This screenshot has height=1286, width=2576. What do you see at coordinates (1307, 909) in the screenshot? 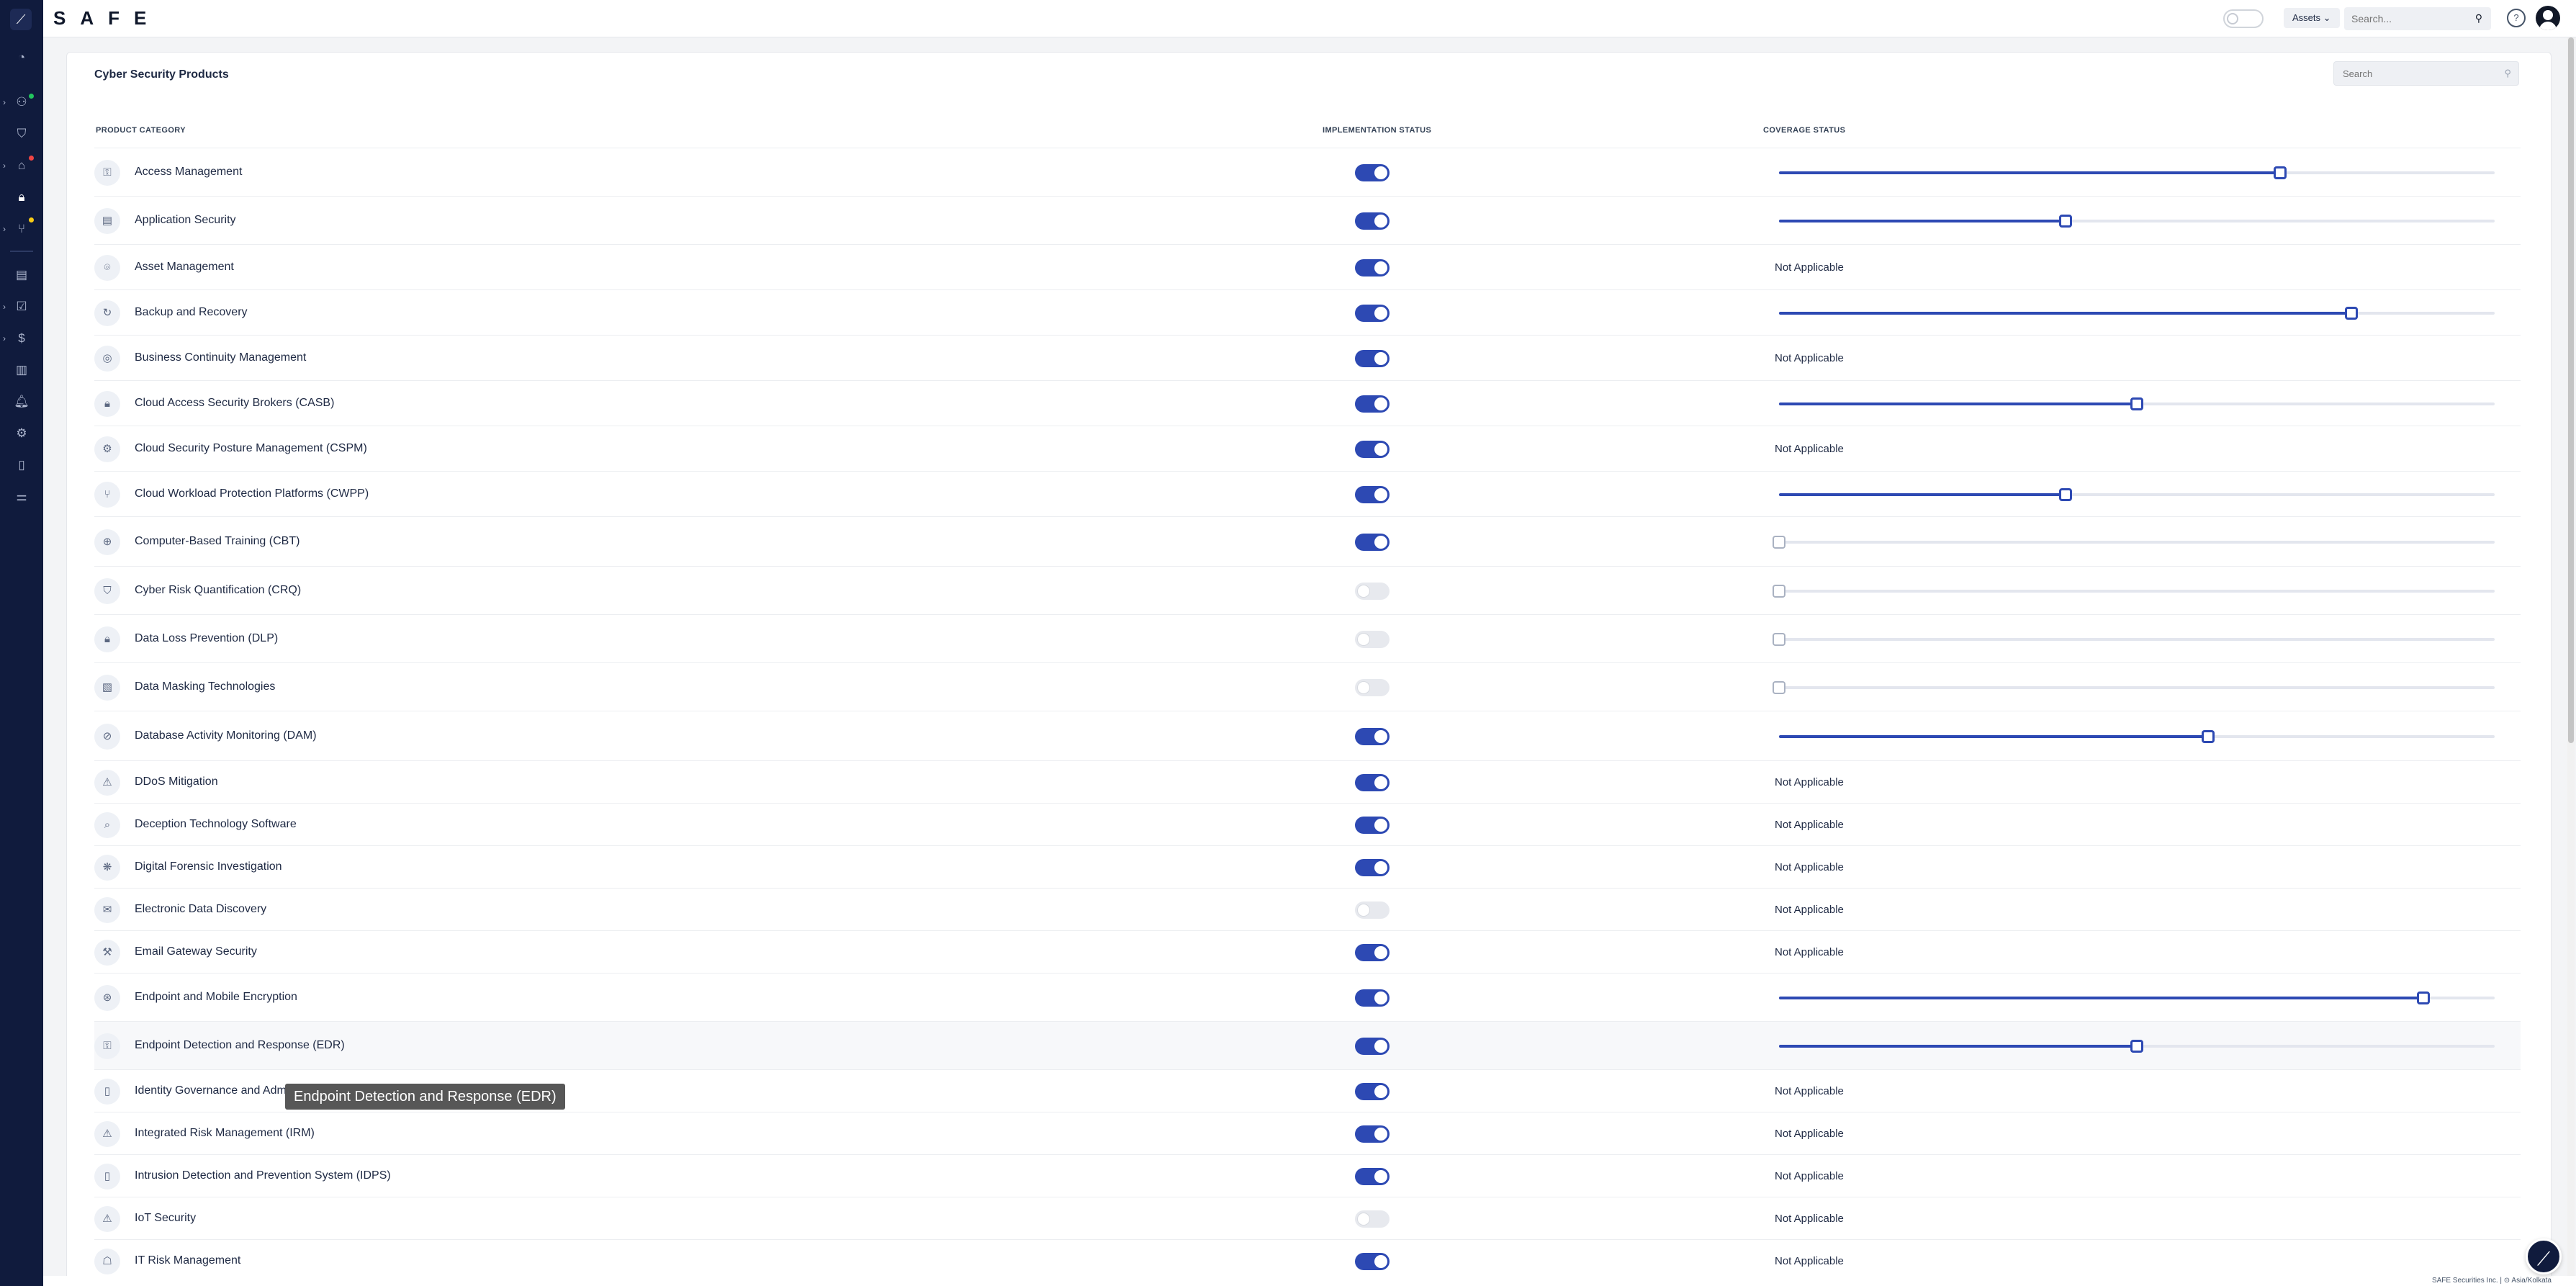
I see `table-row: ✉ Electronic Data Discovery Not Applicable` at bounding box center [1307, 909].